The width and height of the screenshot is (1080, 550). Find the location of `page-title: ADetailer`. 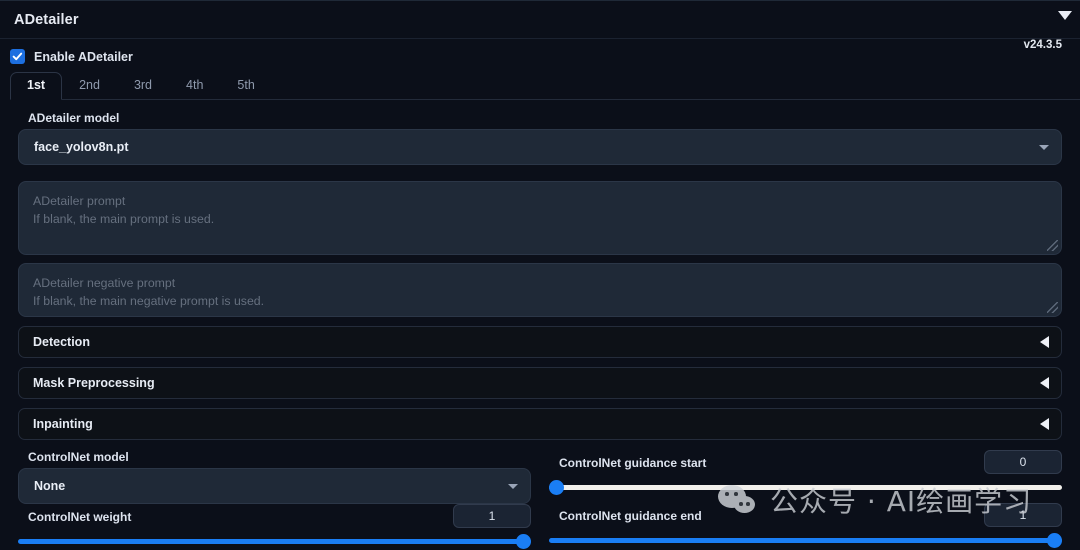

page-title: ADetailer is located at coordinates (46, 19).